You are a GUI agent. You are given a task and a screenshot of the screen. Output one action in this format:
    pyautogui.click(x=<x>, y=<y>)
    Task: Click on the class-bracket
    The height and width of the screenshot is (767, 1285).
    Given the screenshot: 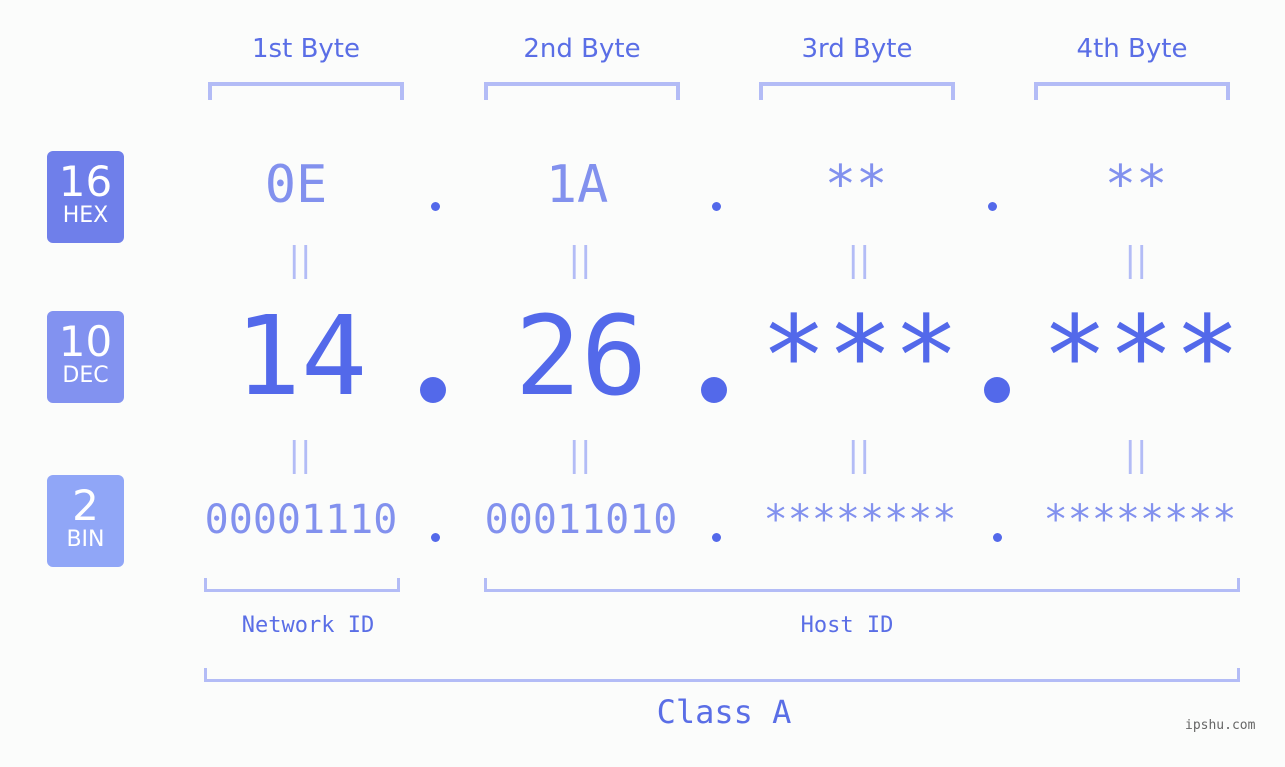 What is the action you would take?
    pyautogui.click(x=722, y=675)
    